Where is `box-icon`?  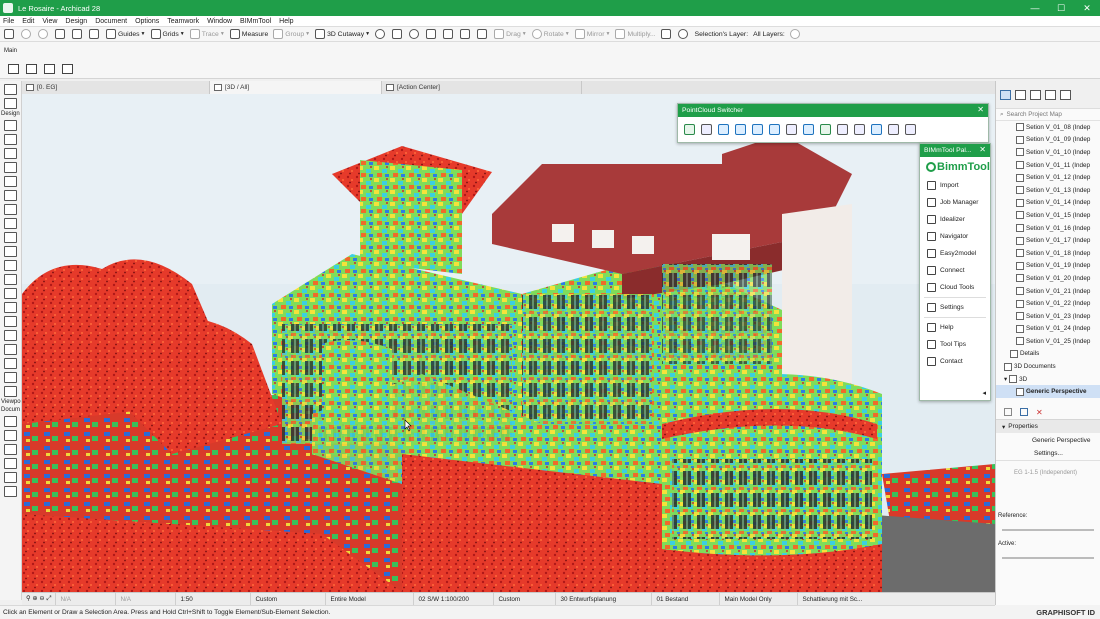
box-icon is located at coordinates (31, 69).